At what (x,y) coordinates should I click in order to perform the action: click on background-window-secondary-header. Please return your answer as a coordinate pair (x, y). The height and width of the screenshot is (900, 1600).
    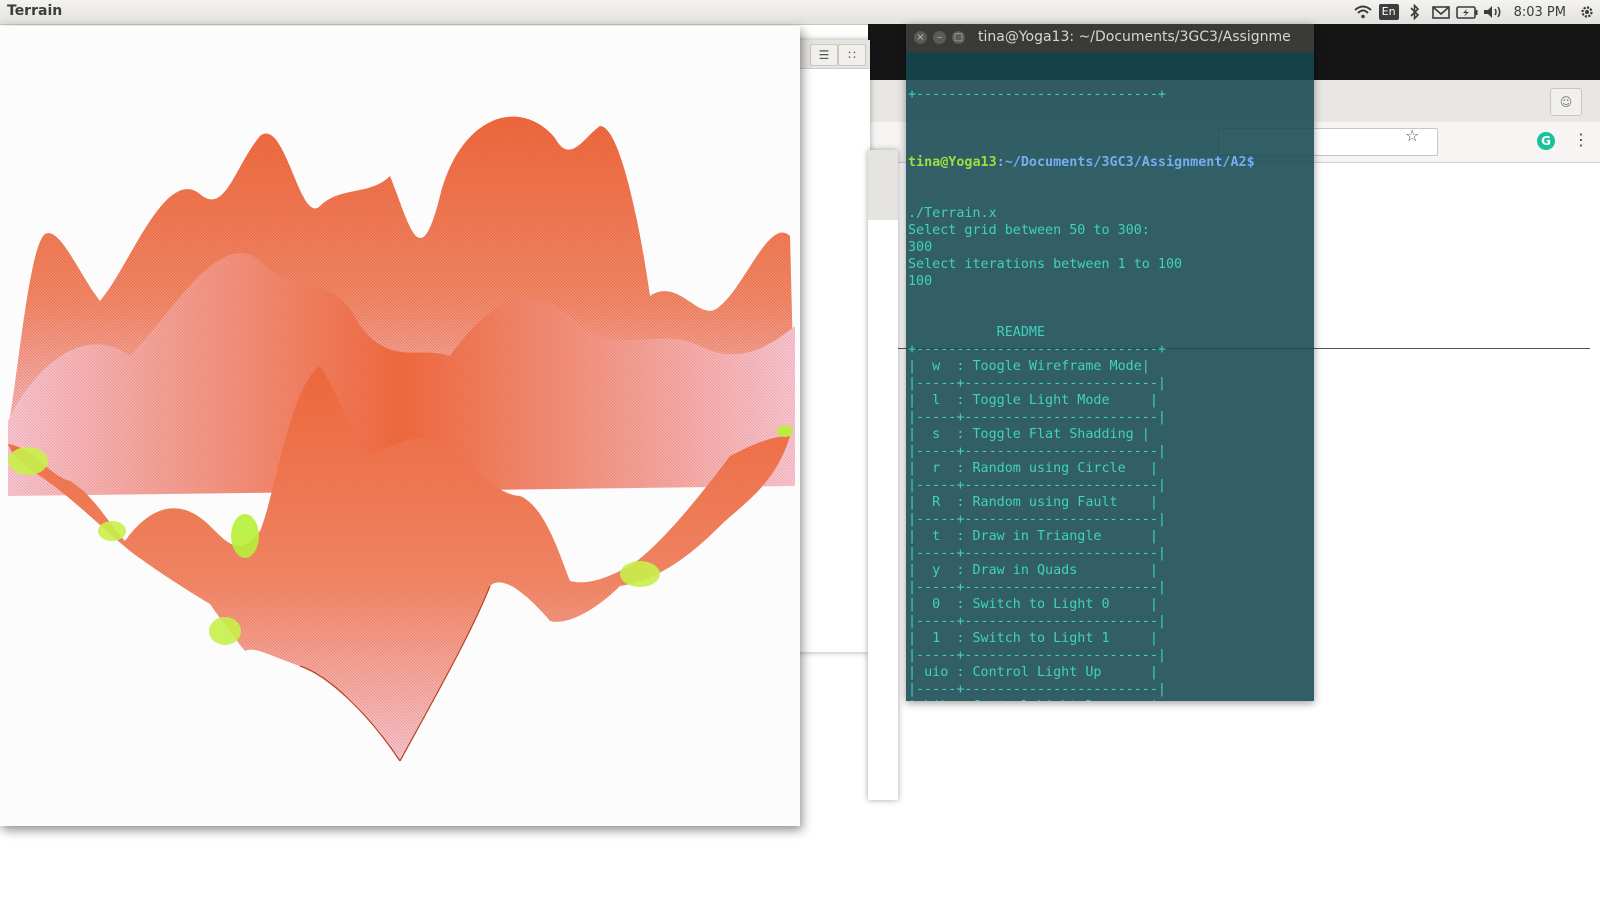
    Looking at the image, I should click on (883, 185).